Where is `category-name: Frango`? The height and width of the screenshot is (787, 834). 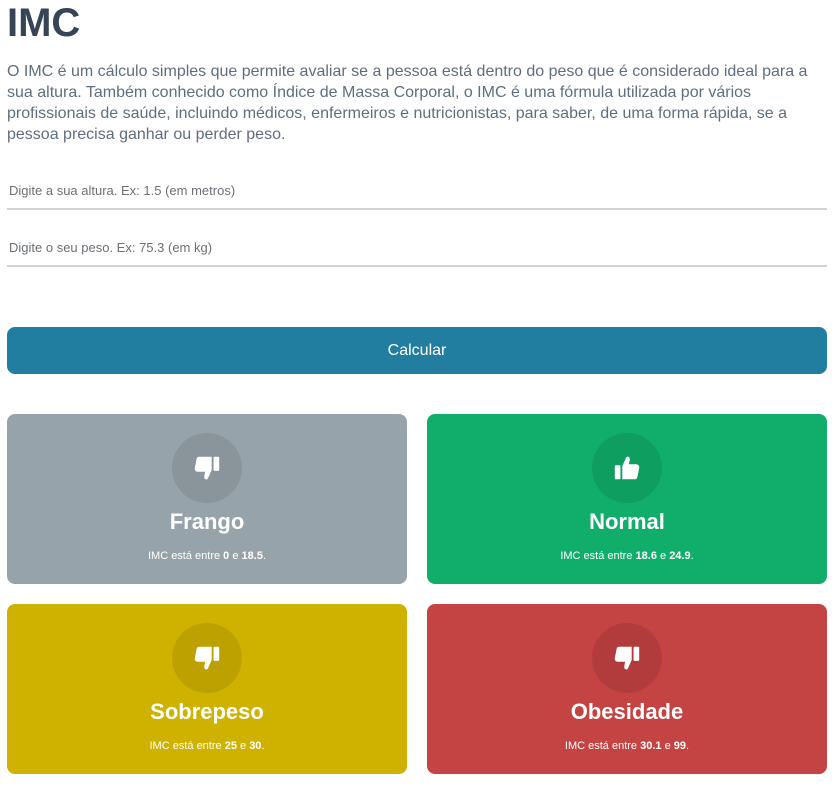
category-name: Frango is located at coordinates (207, 521).